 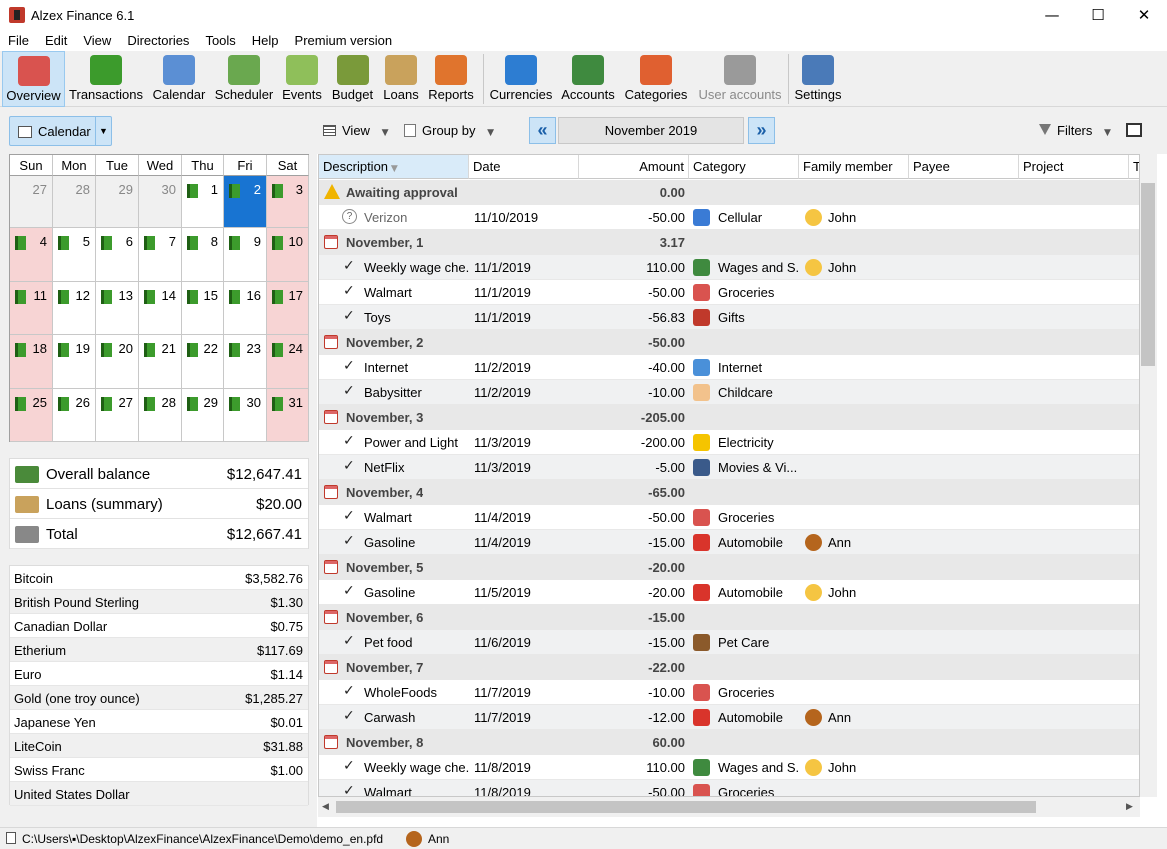 I want to click on calendar-day-cell: 14, so click(x=160, y=308).